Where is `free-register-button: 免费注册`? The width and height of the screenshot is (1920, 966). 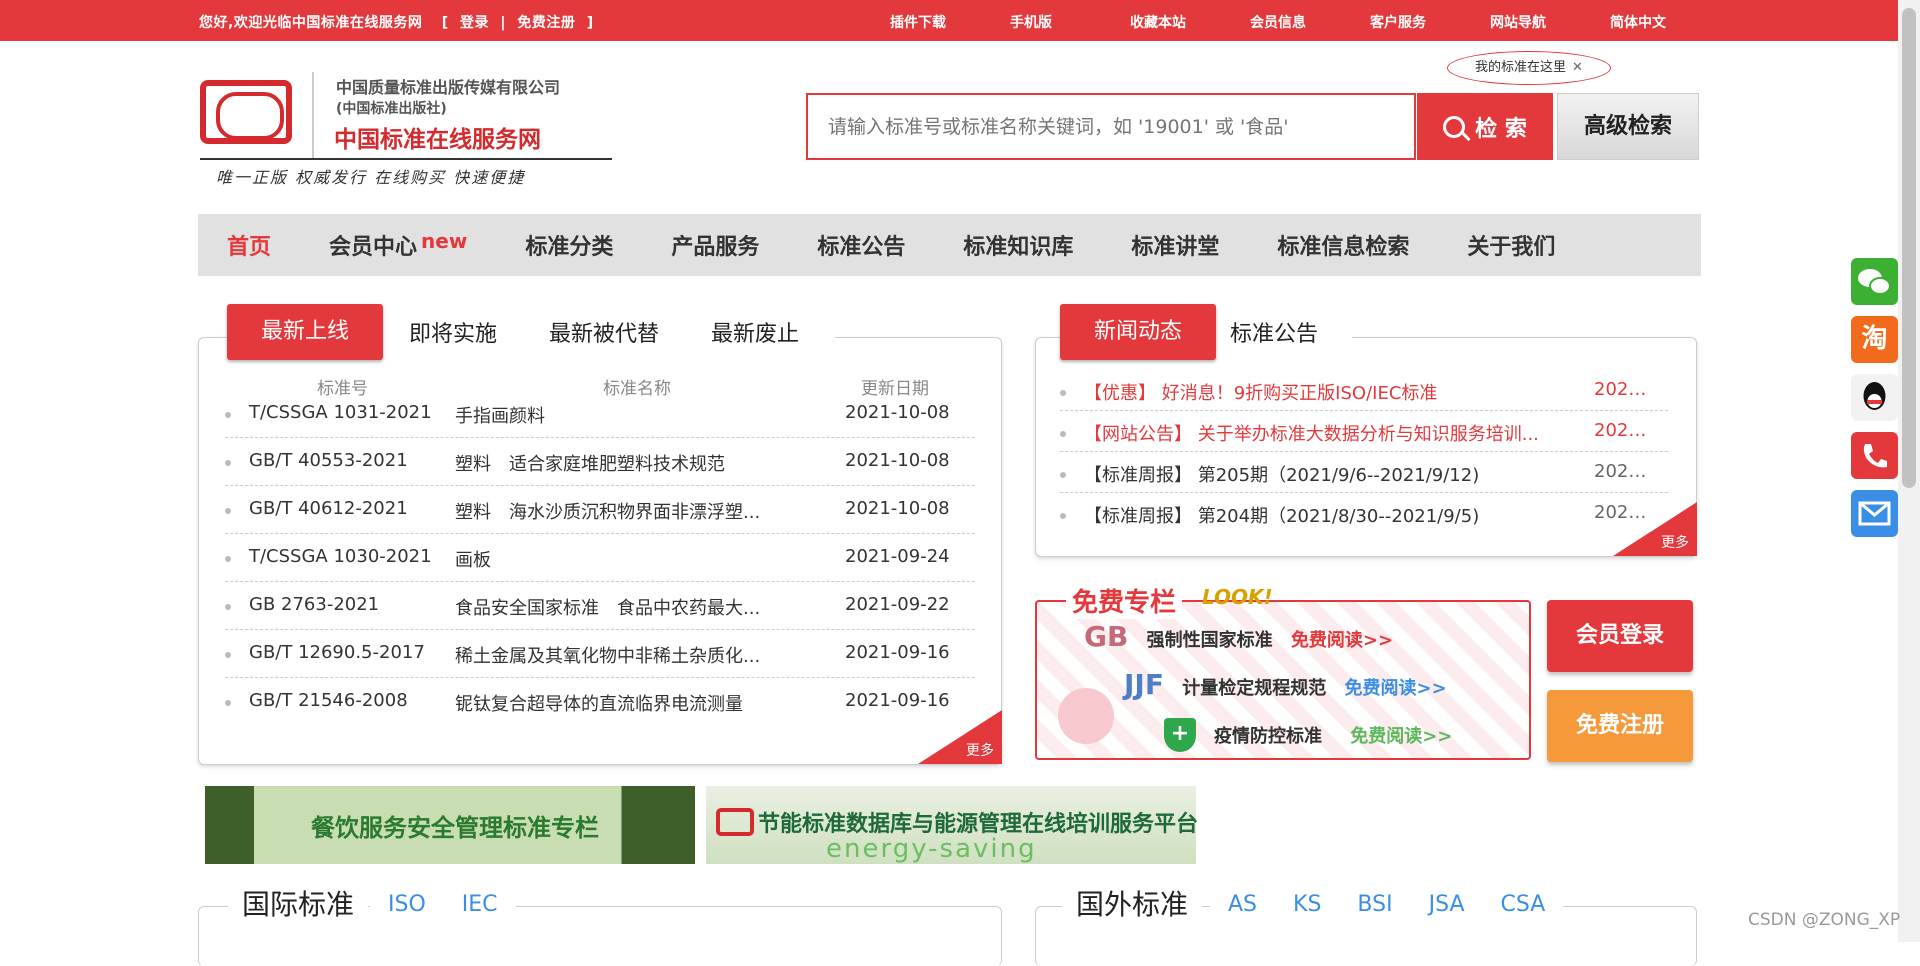 free-register-button: 免费注册 is located at coordinates (1620, 726).